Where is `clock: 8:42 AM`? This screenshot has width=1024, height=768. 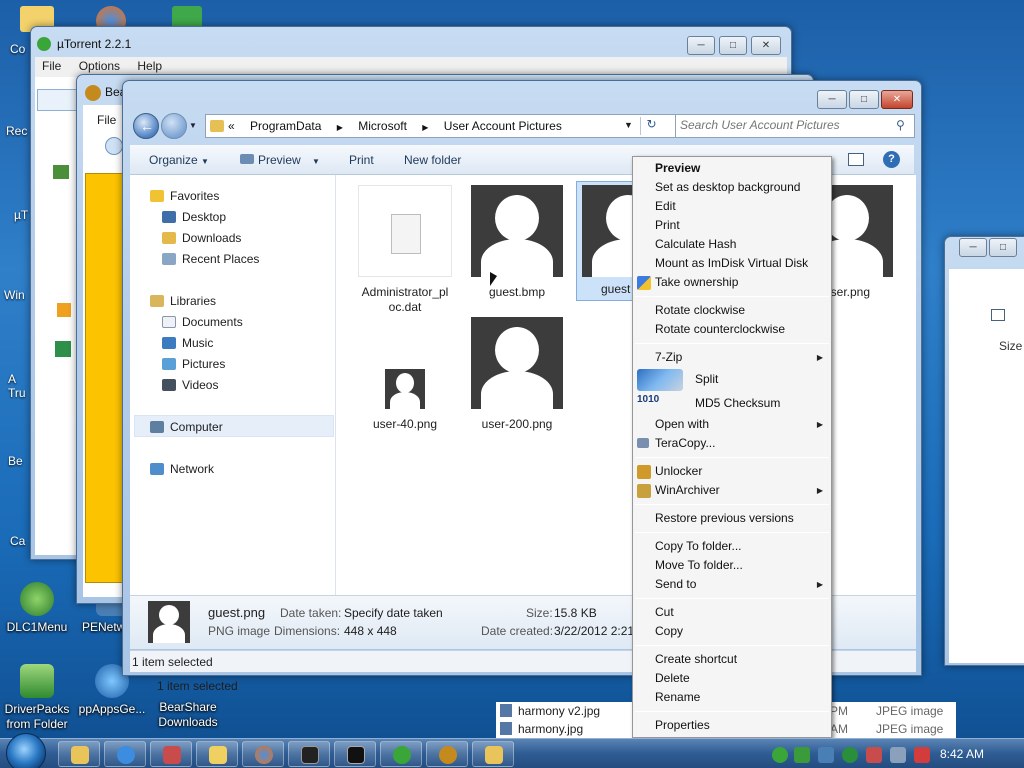 clock: 8:42 AM is located at coordinates (962, 754).